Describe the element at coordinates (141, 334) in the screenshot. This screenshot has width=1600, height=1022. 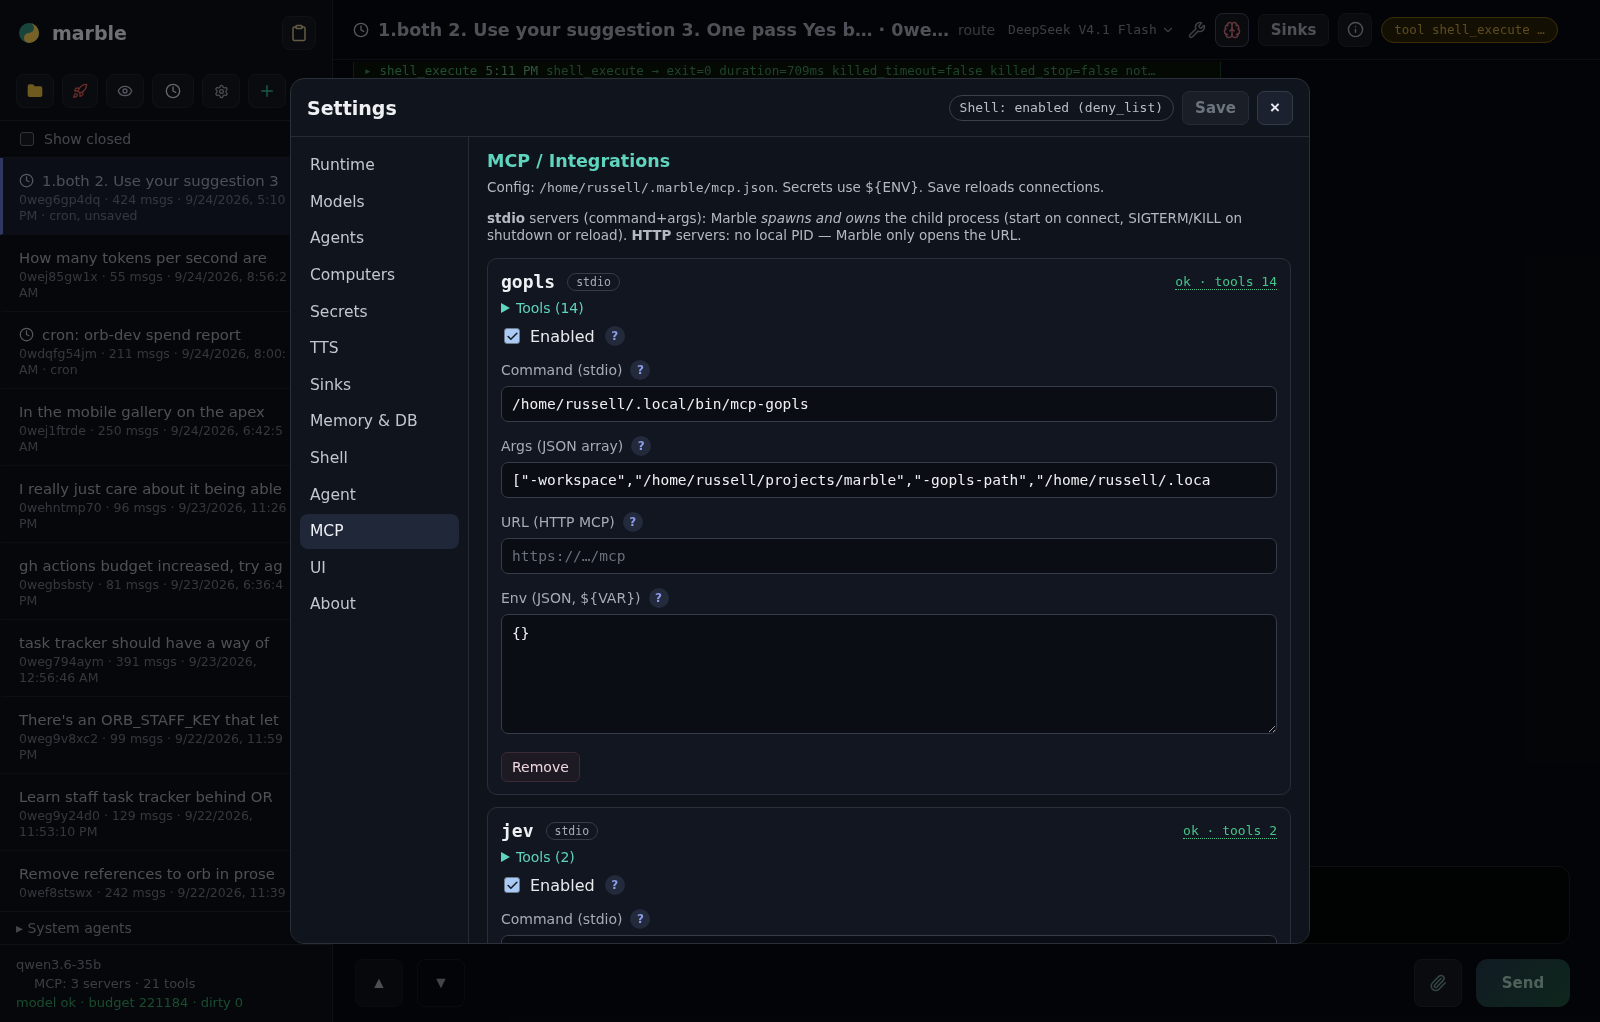
I see `session-title: cron: orb-dev spend report` at that location.